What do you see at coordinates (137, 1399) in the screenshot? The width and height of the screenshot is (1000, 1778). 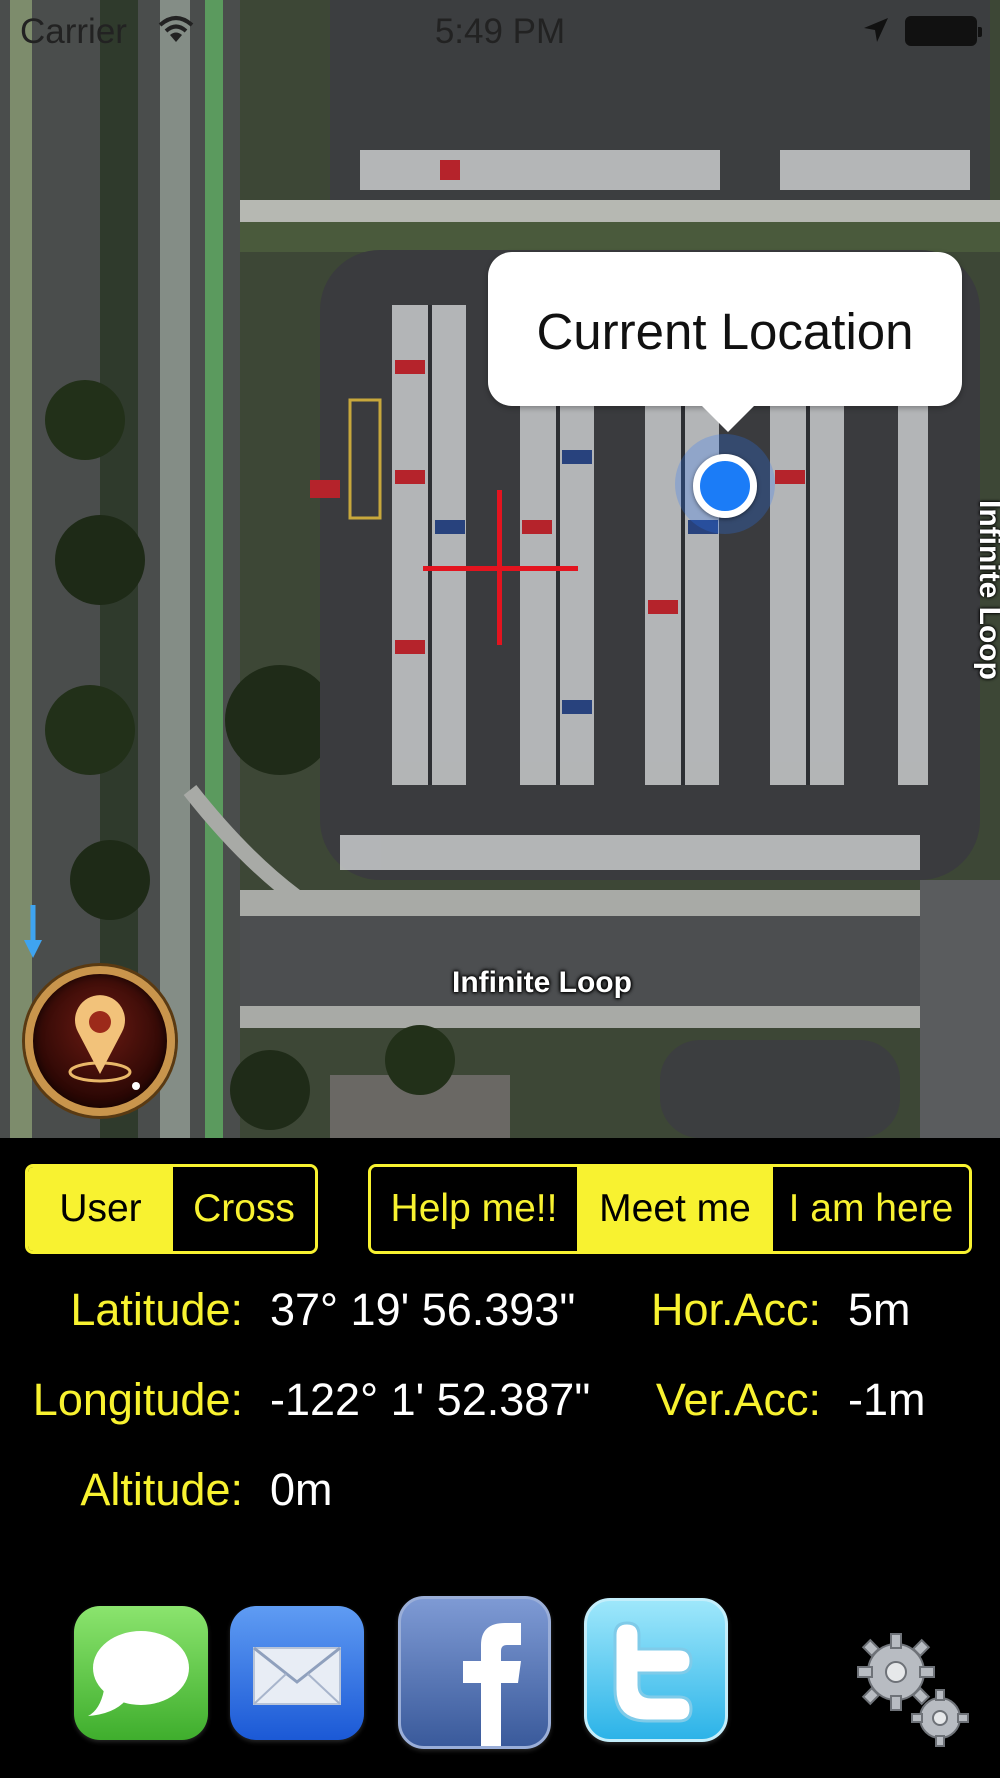 I see `longitude-label: Longitude:` at bounding box center [137, 1399].